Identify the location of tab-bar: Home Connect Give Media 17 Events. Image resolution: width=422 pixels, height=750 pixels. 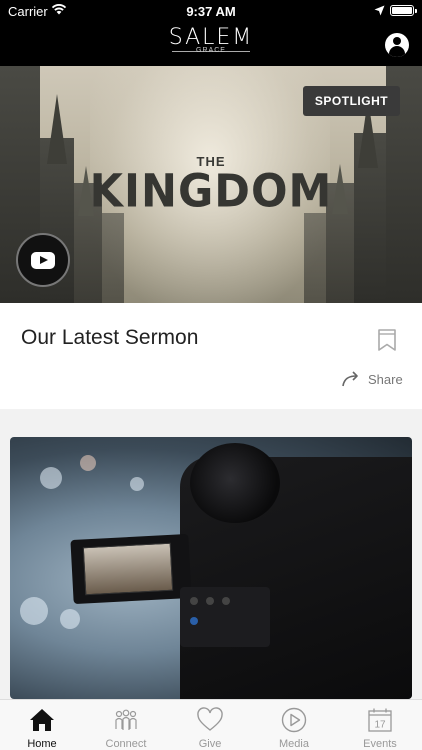
(211, 724).